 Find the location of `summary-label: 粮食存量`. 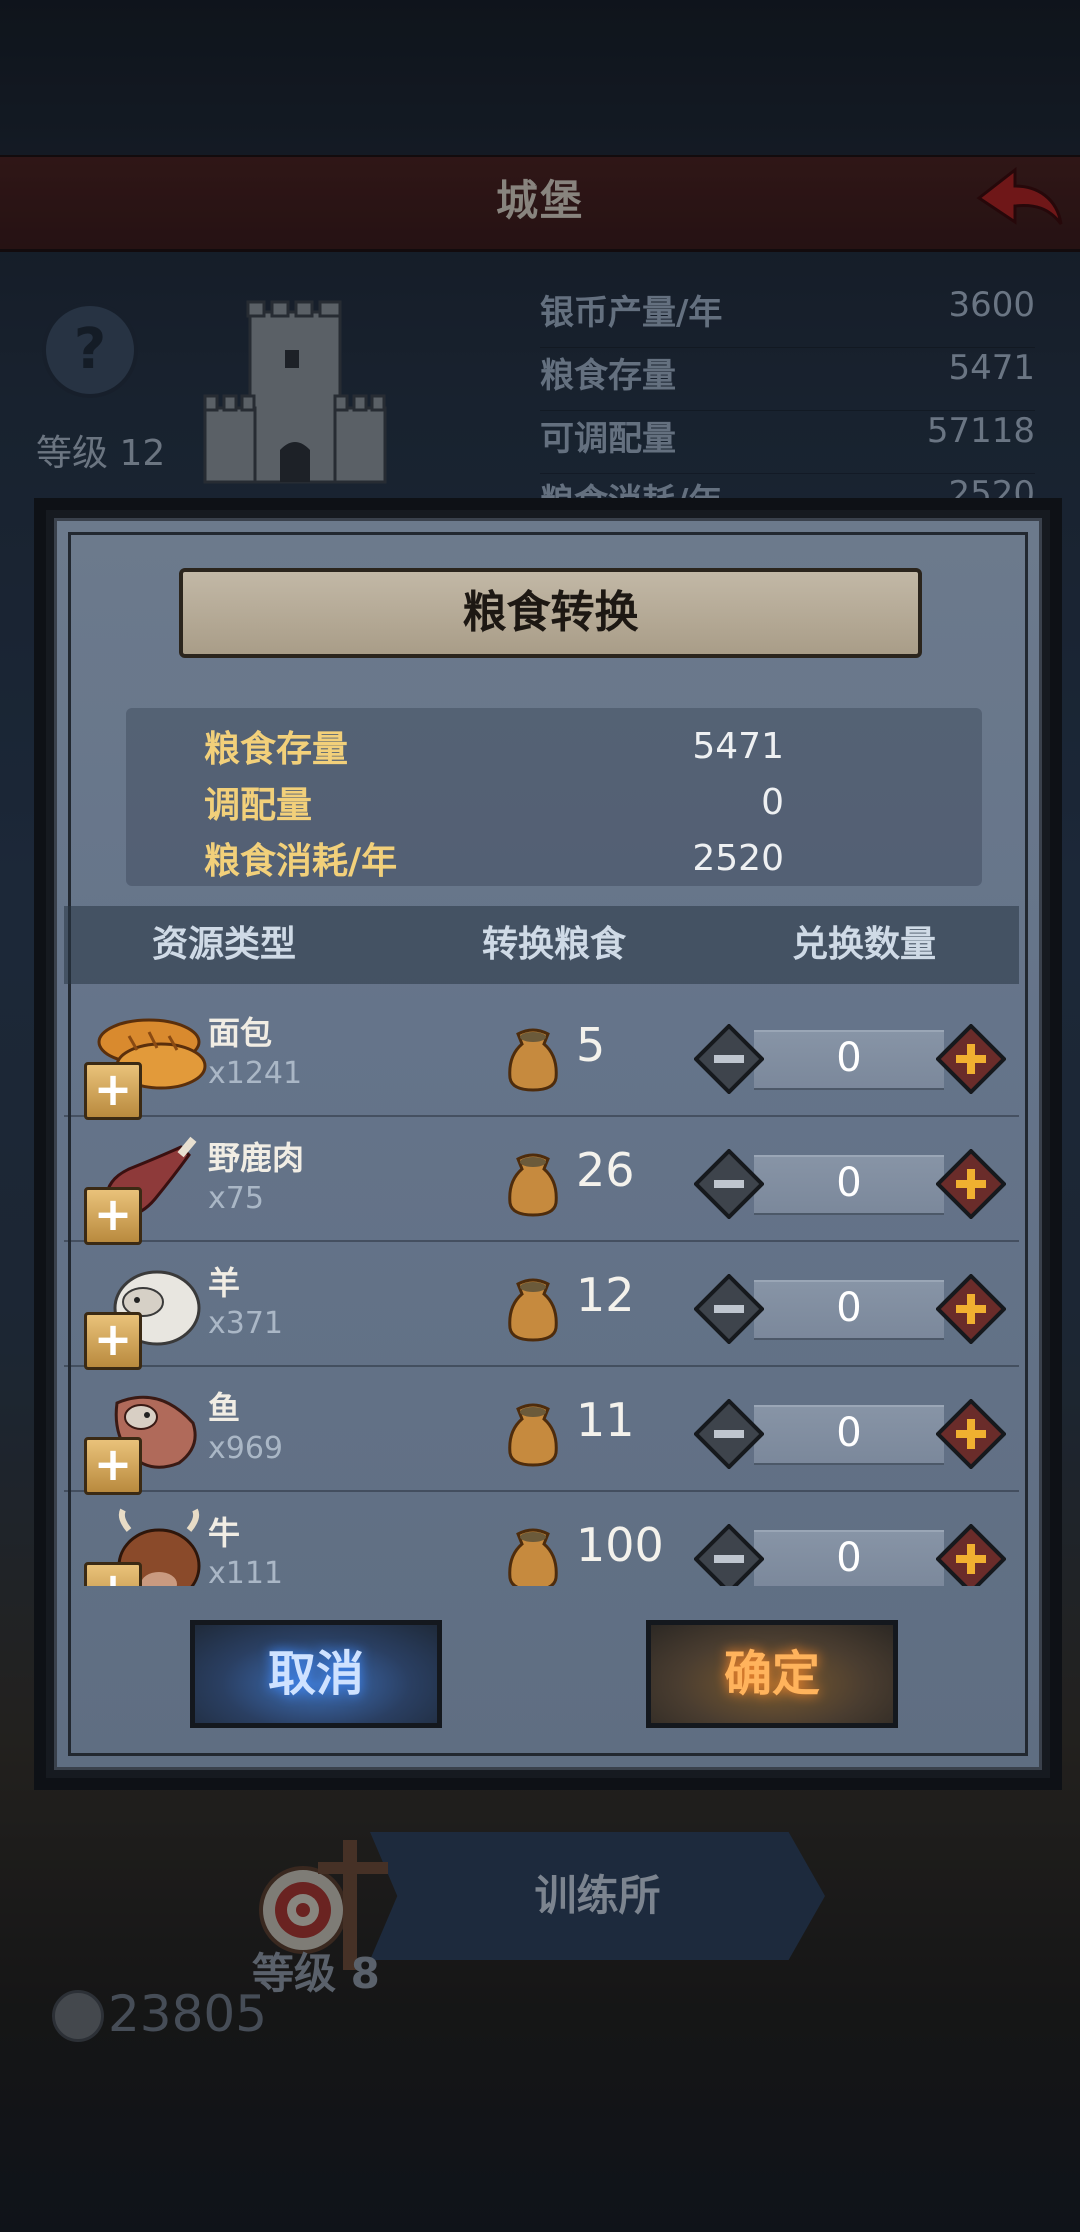

summary-label: 粮食存量 is located at coordinates (276, 749).